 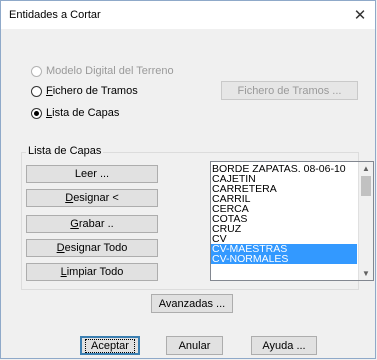 I want to click on radio-lista-de-capas: Lista de Capas, so click(x=75, y=113).